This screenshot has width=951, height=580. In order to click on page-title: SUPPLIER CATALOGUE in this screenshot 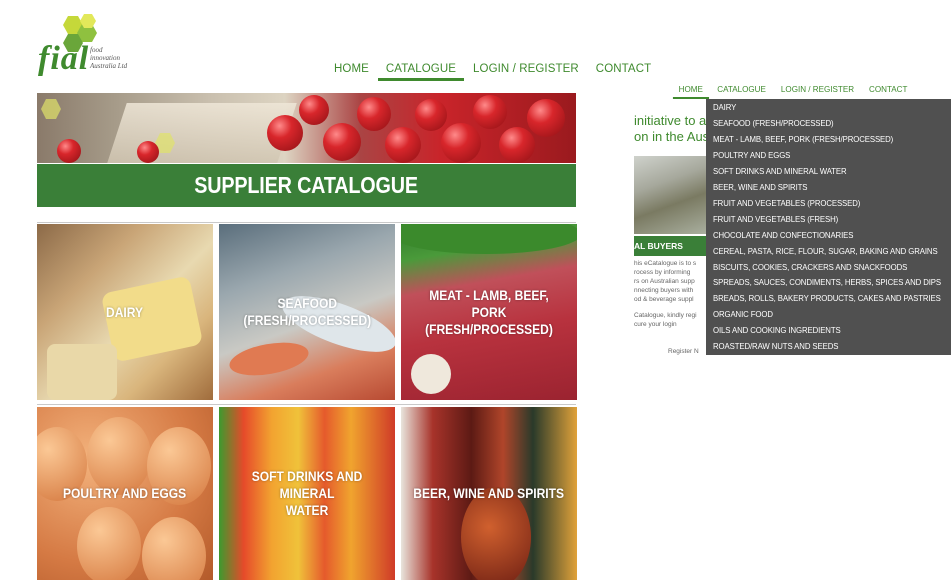, I will do `click(306, 185)`.